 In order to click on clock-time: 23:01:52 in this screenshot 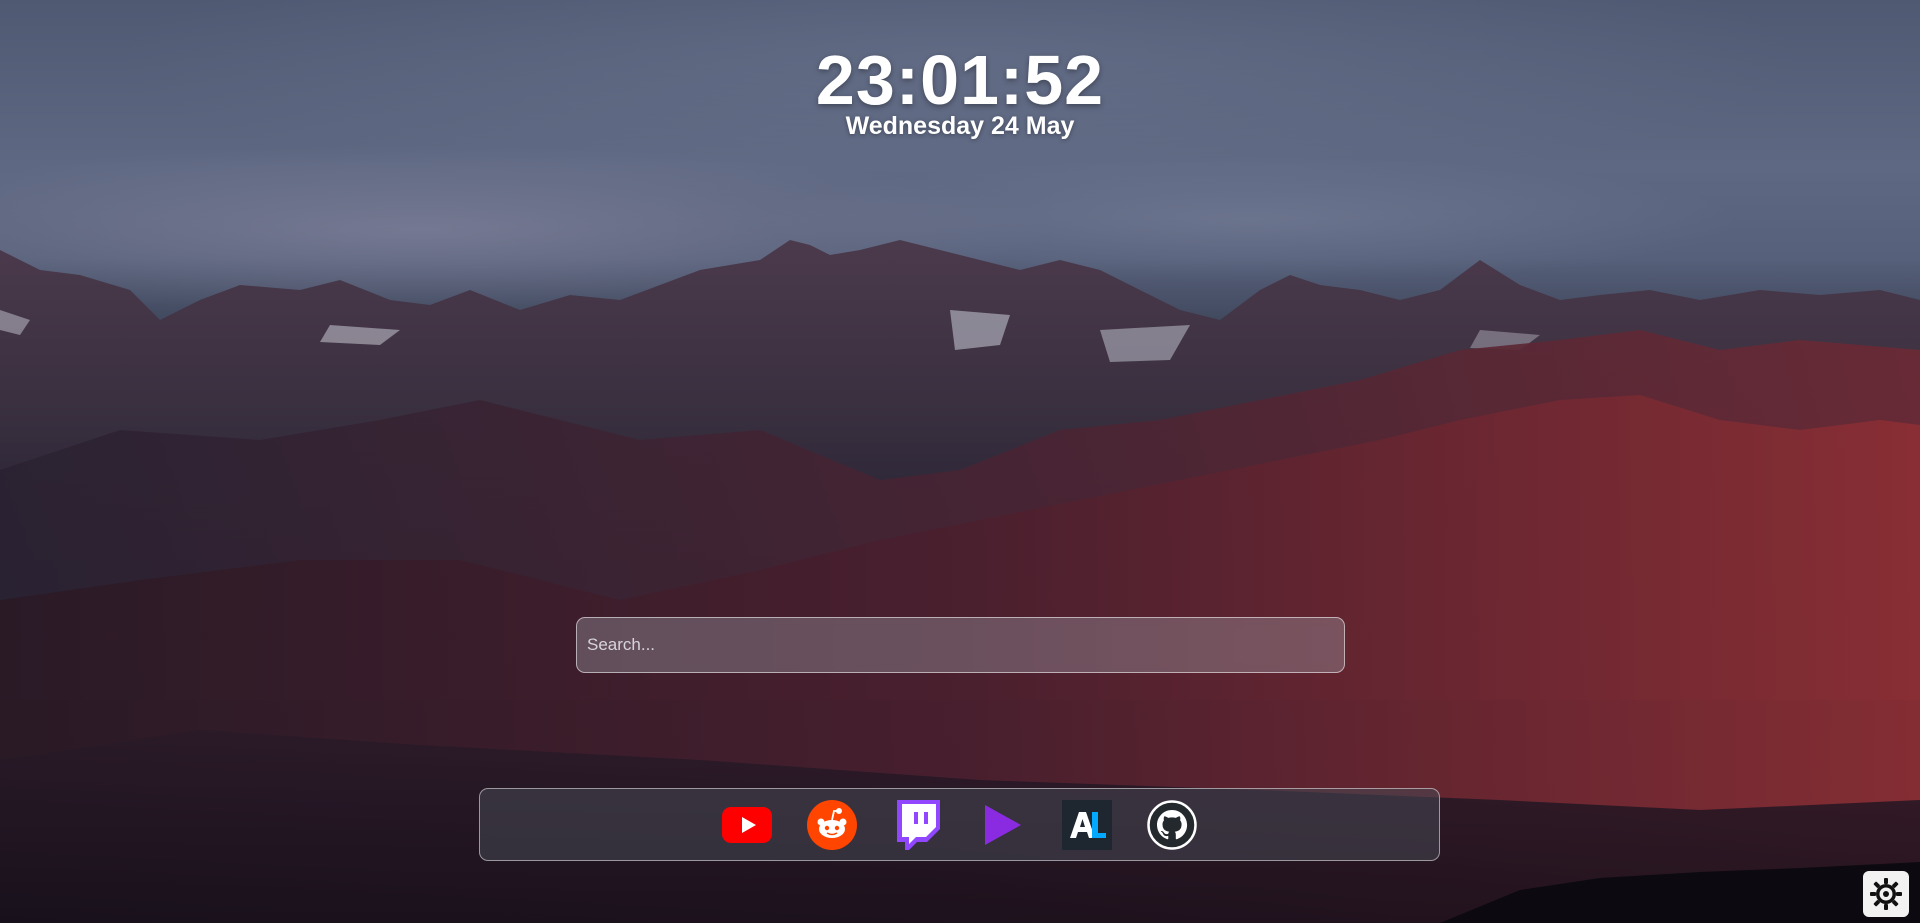, I will do `click(960, 80)`.